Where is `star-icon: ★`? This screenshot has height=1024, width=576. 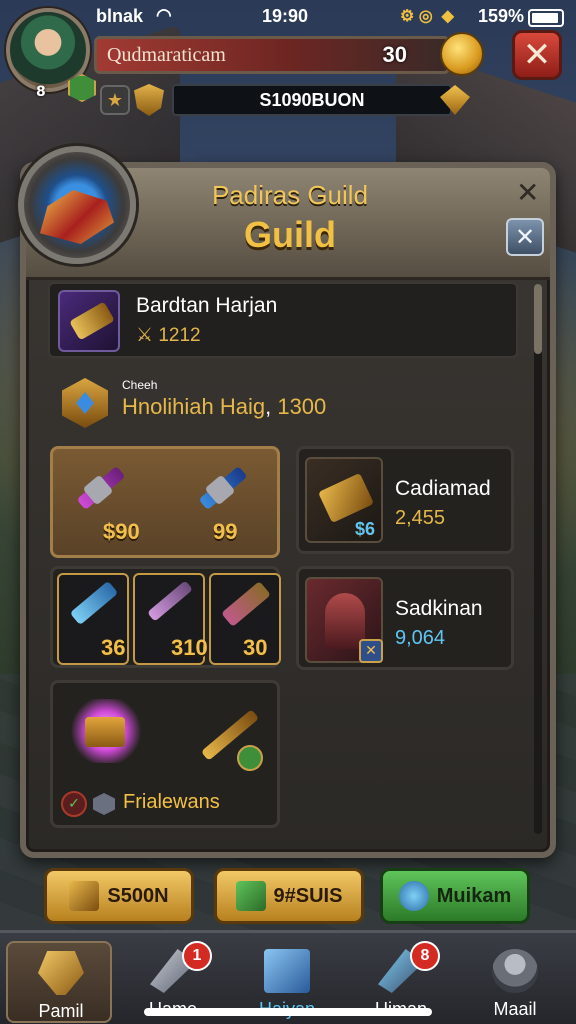 star-icon: ★ is located at coordinates (115, 100).